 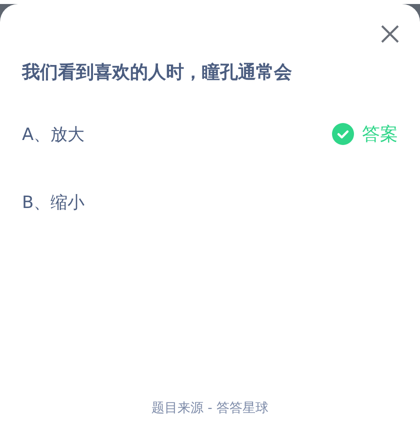 I want to click on close-icon, so click(x=390, y=34).